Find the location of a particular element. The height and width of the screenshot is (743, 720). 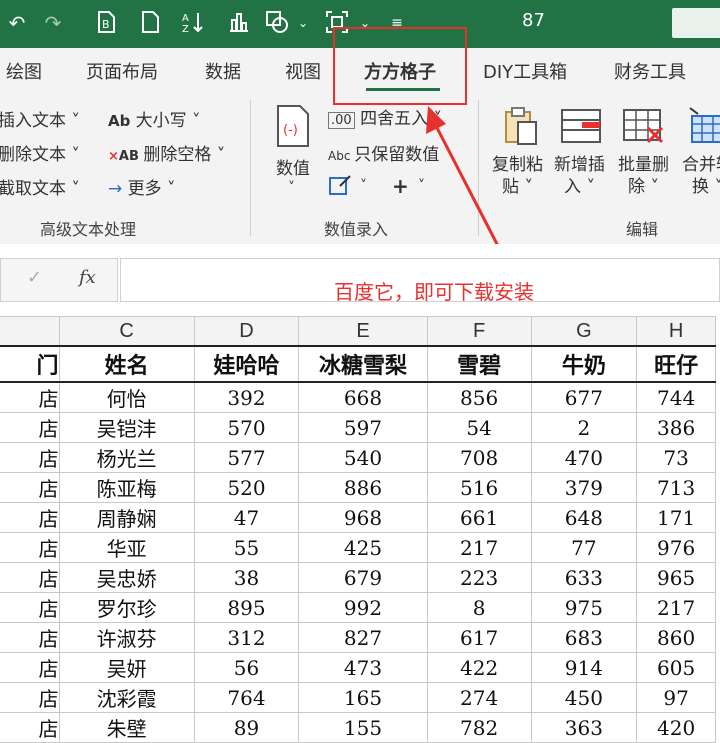

table-cell: 782 is located at coordinates (479, 727).